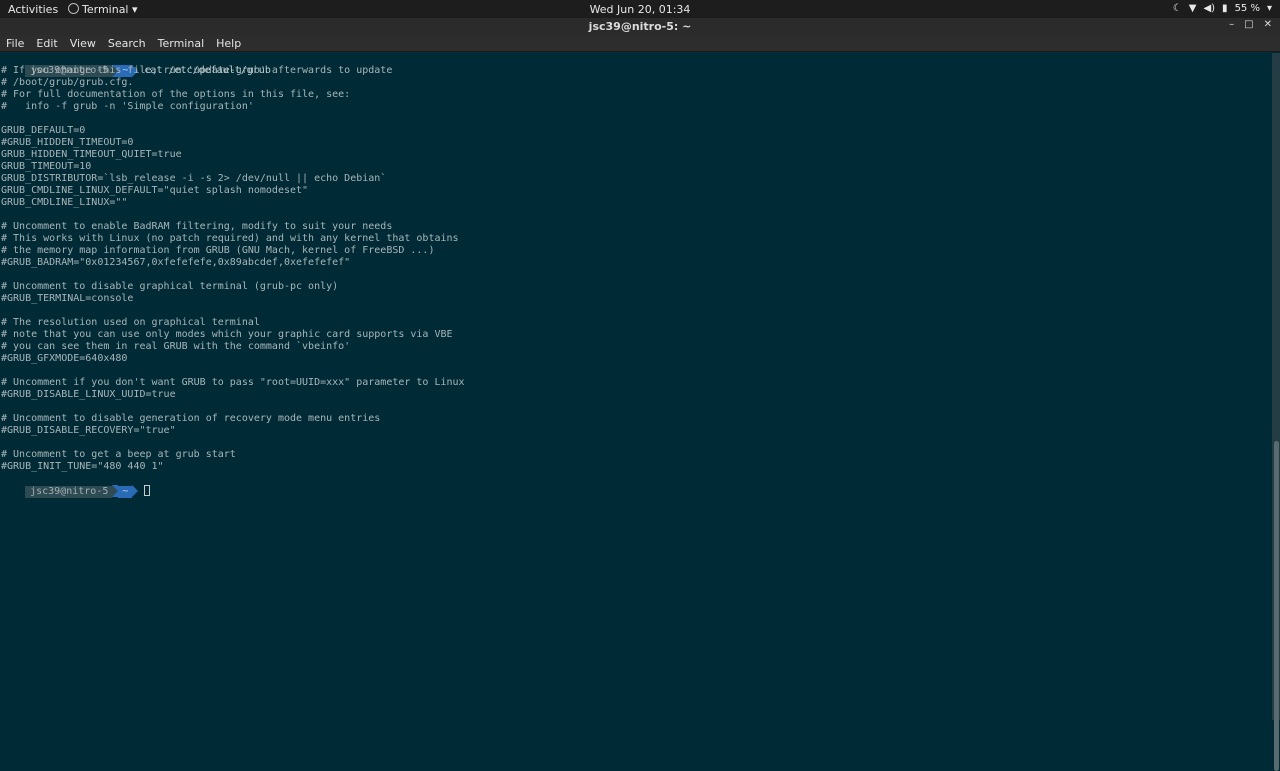 This screenshot has width=1280, height=771. I want to click on window-title: jsc39@nitro-5: ~, so click(640, 26).